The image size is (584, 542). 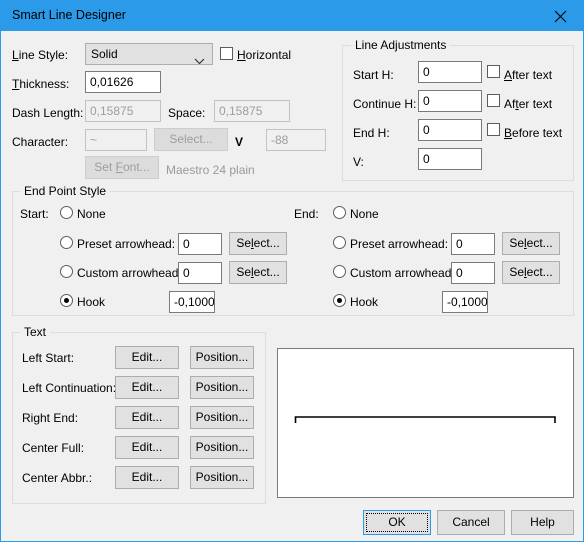 What do you see at coordinates (373, 75) in the screenshot?
I see `start-h-label: Start H:` at bounding box center [373, 75].